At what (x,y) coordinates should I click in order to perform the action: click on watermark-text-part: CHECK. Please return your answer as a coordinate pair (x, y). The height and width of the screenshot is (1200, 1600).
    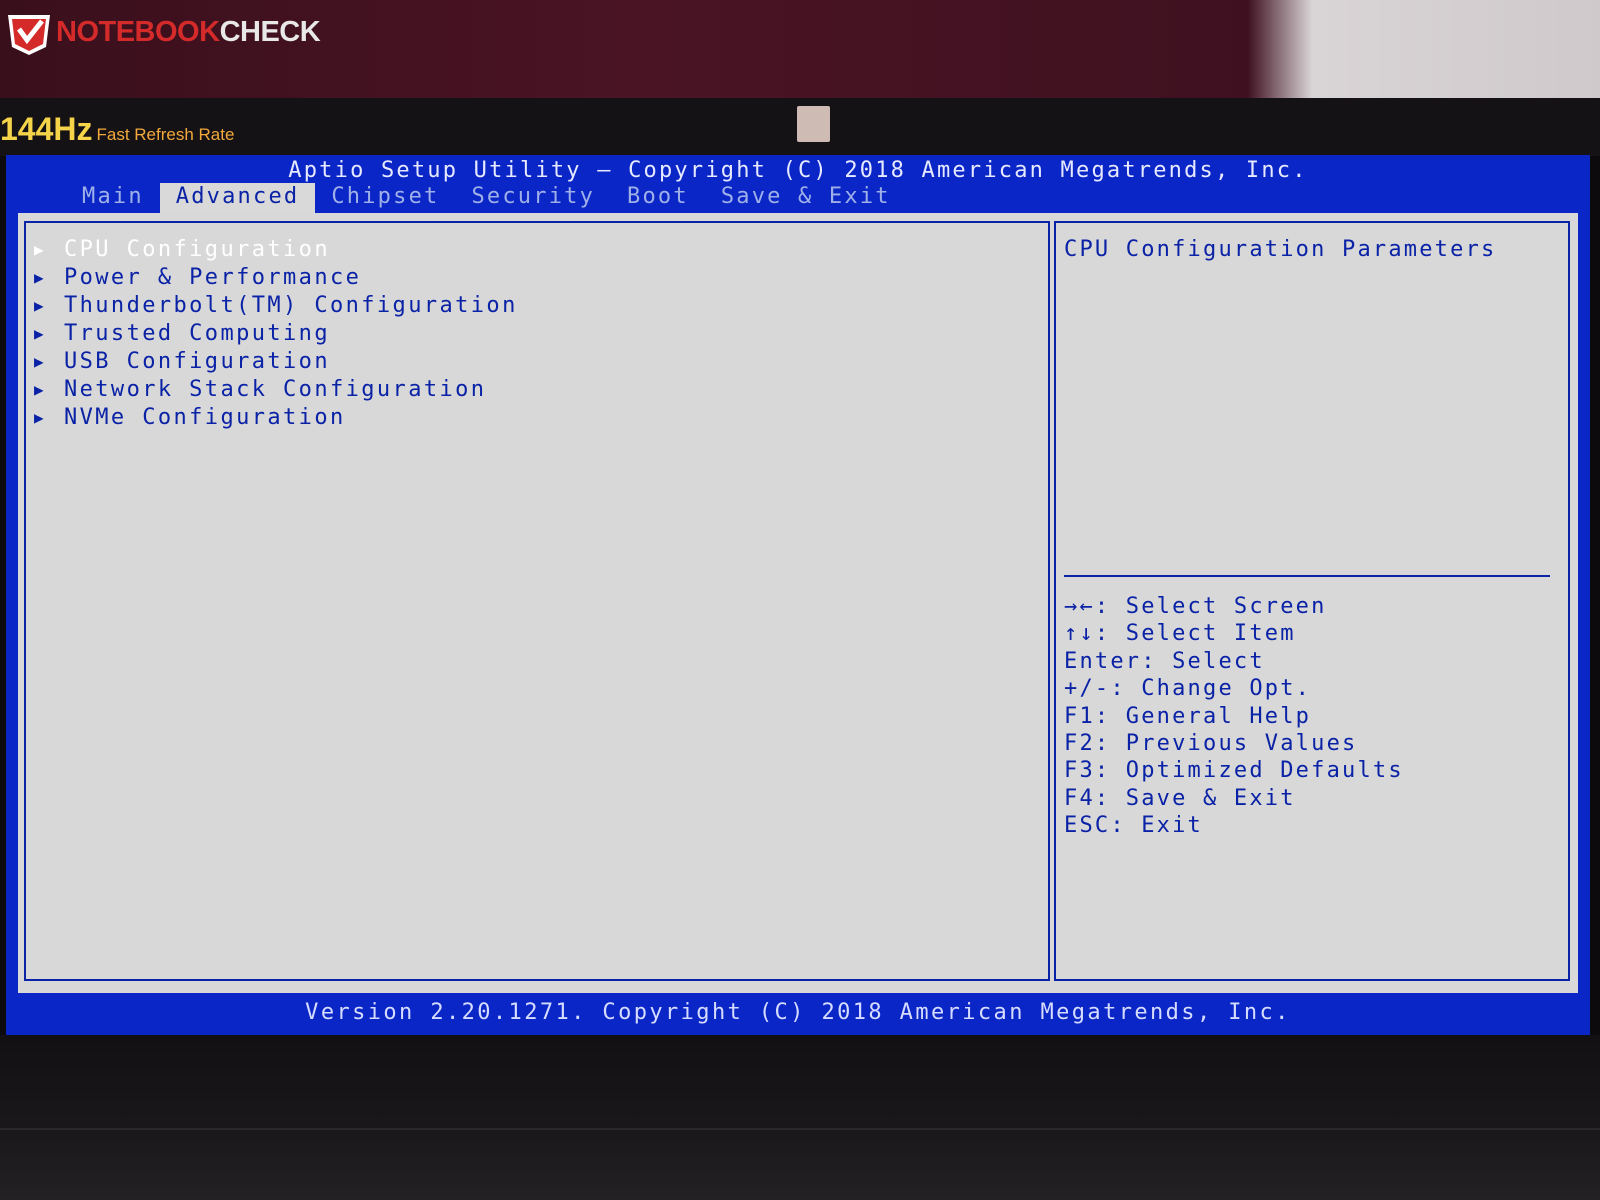
    Looking at the image, I should click on (270, 31).